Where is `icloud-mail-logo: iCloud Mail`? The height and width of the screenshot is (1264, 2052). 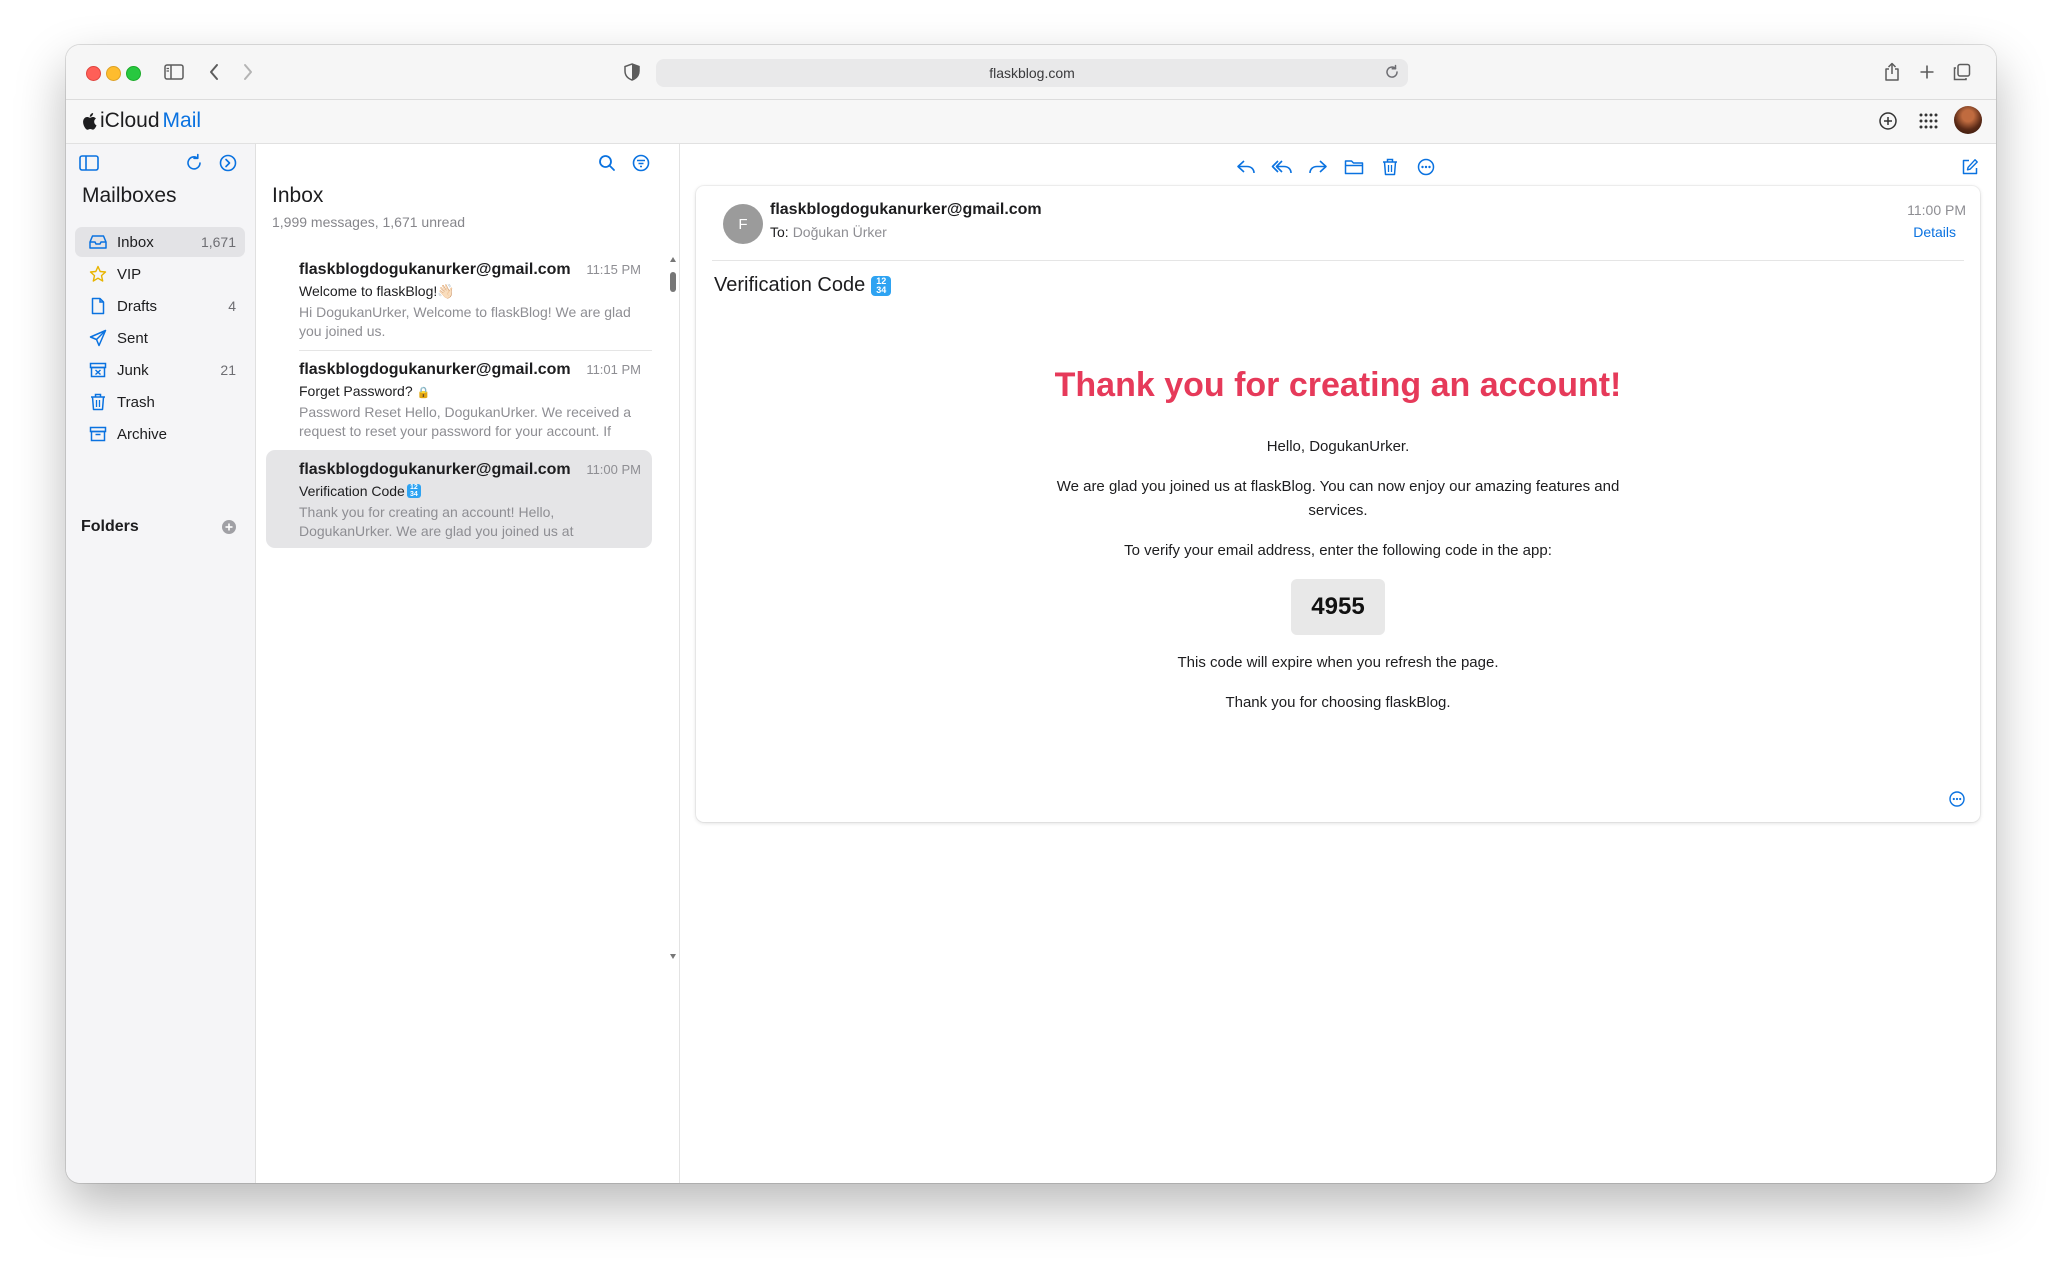
icloud-mail-logo: iCloud Mail is located at coordinates (141, 121).